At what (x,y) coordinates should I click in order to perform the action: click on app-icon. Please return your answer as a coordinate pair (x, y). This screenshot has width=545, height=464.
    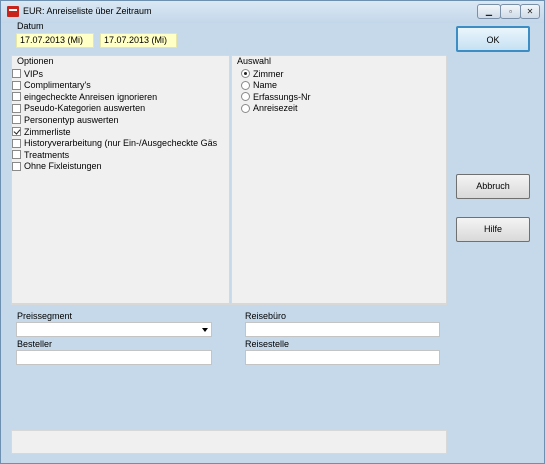
    Looking at the image, I should click on (13, 11).